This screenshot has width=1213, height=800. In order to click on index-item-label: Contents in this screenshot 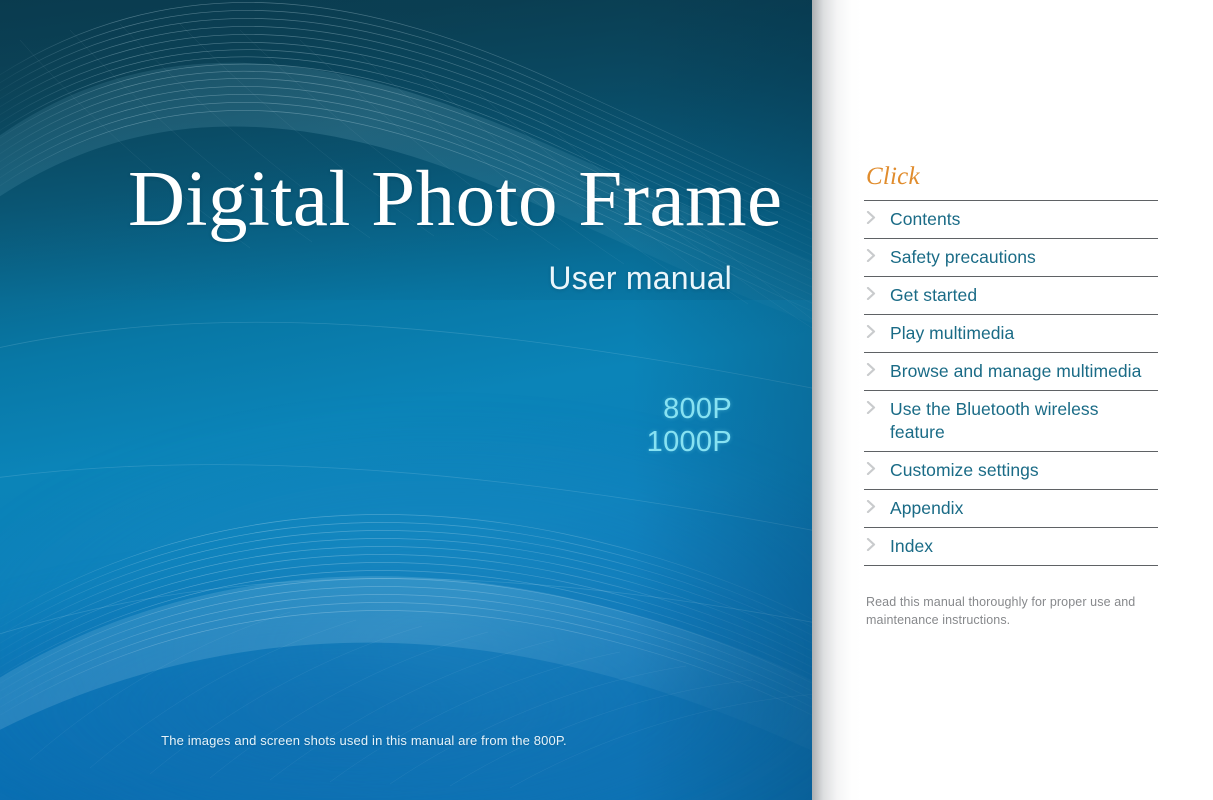, I will do `click(1024, 219)`.